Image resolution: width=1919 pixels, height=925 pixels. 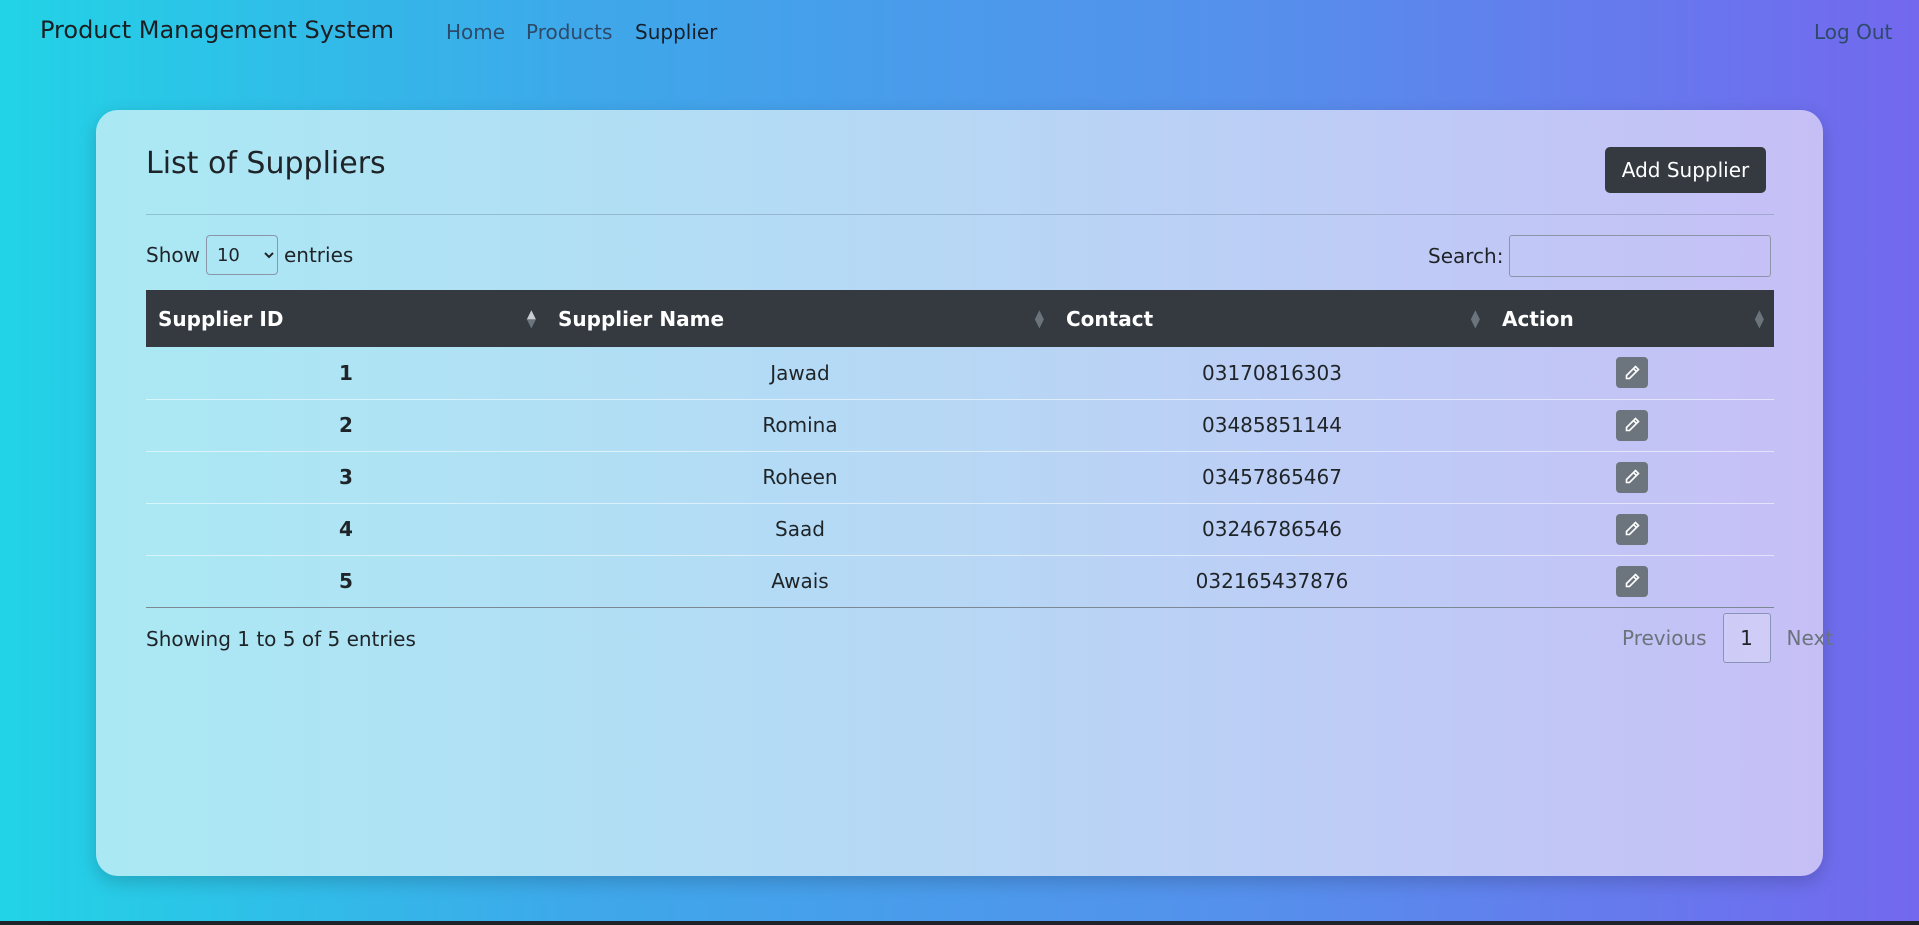 I want to click on supplier-name-cell: Roheen, so click(x=800, y=477).